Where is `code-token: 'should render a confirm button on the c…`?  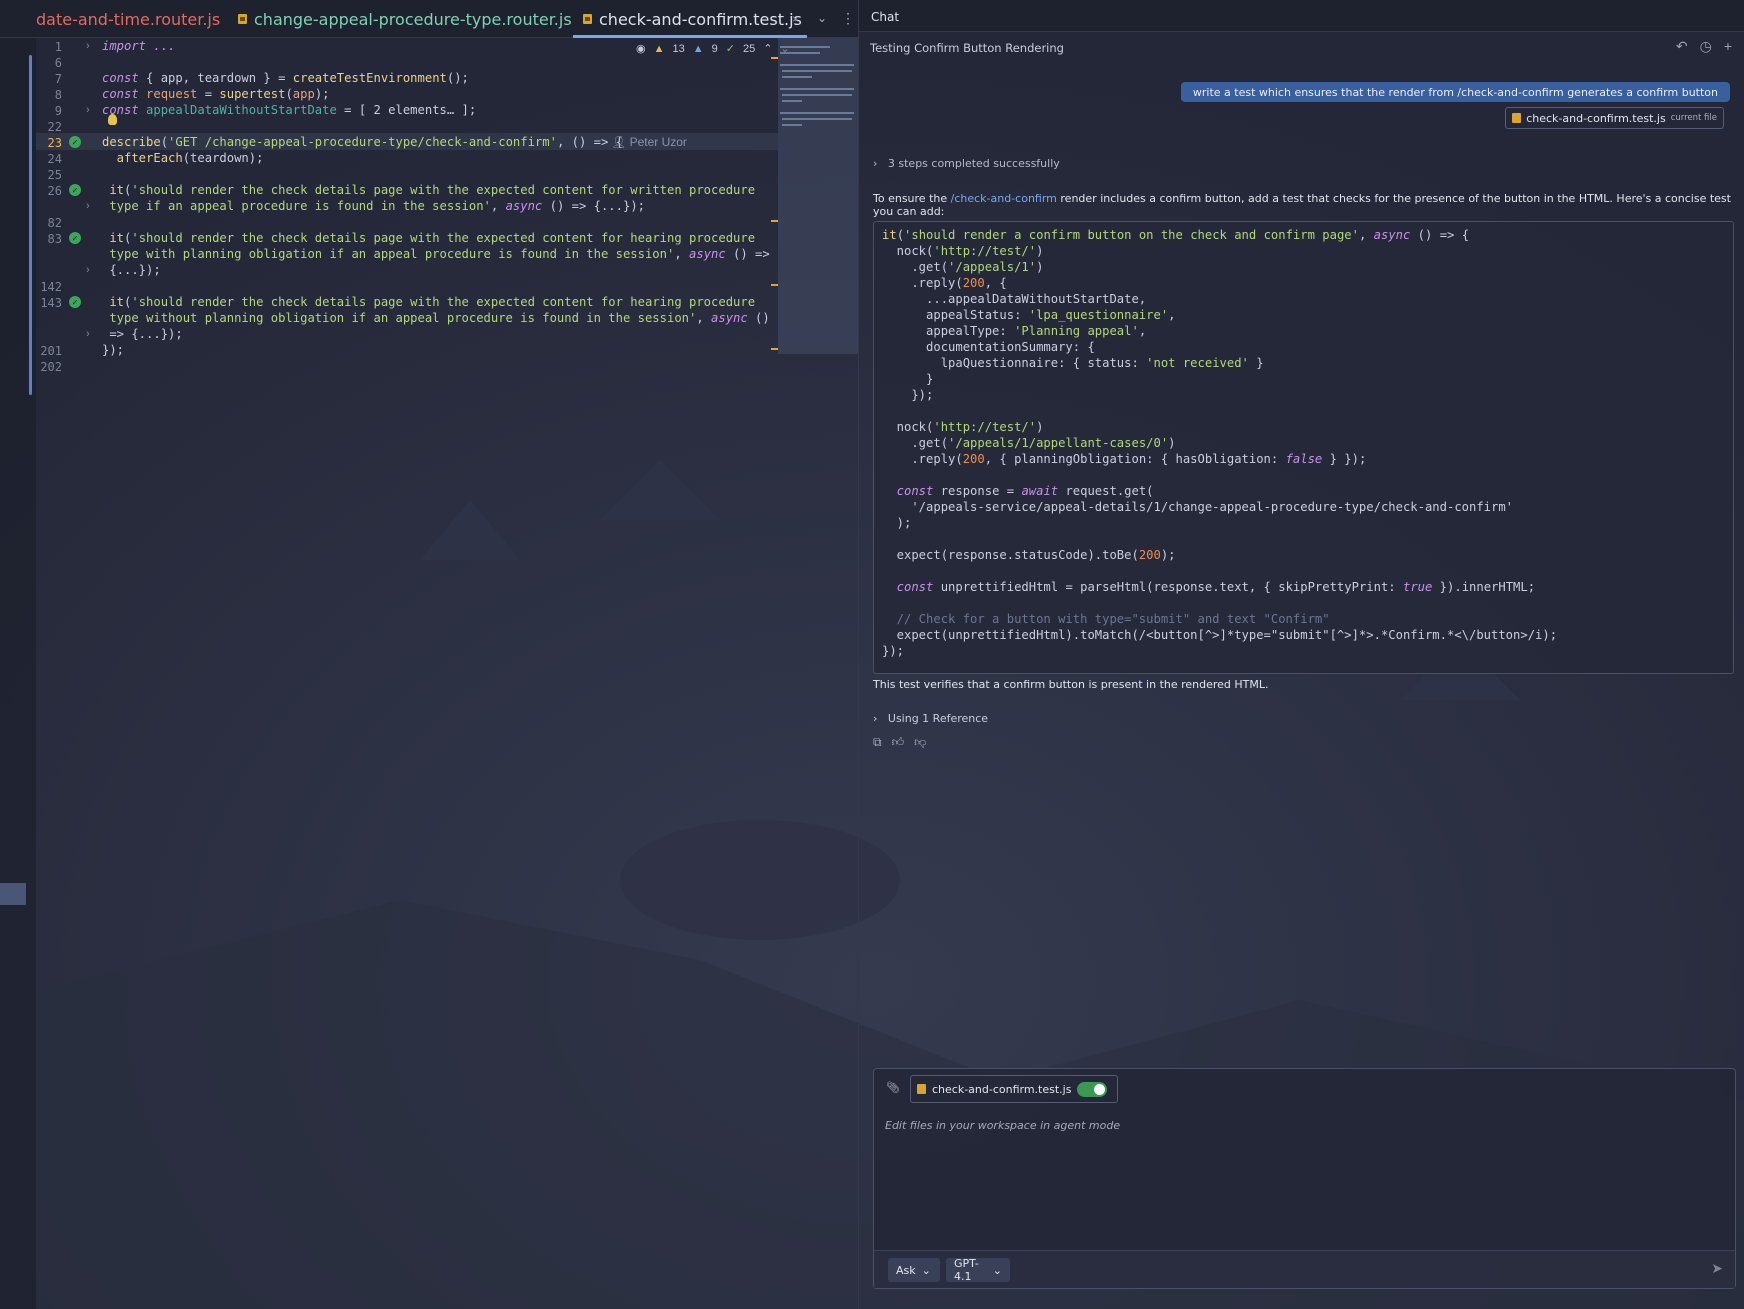 code-token: 'should render a confirm button on the c… is located at coordinates (1131, 235).